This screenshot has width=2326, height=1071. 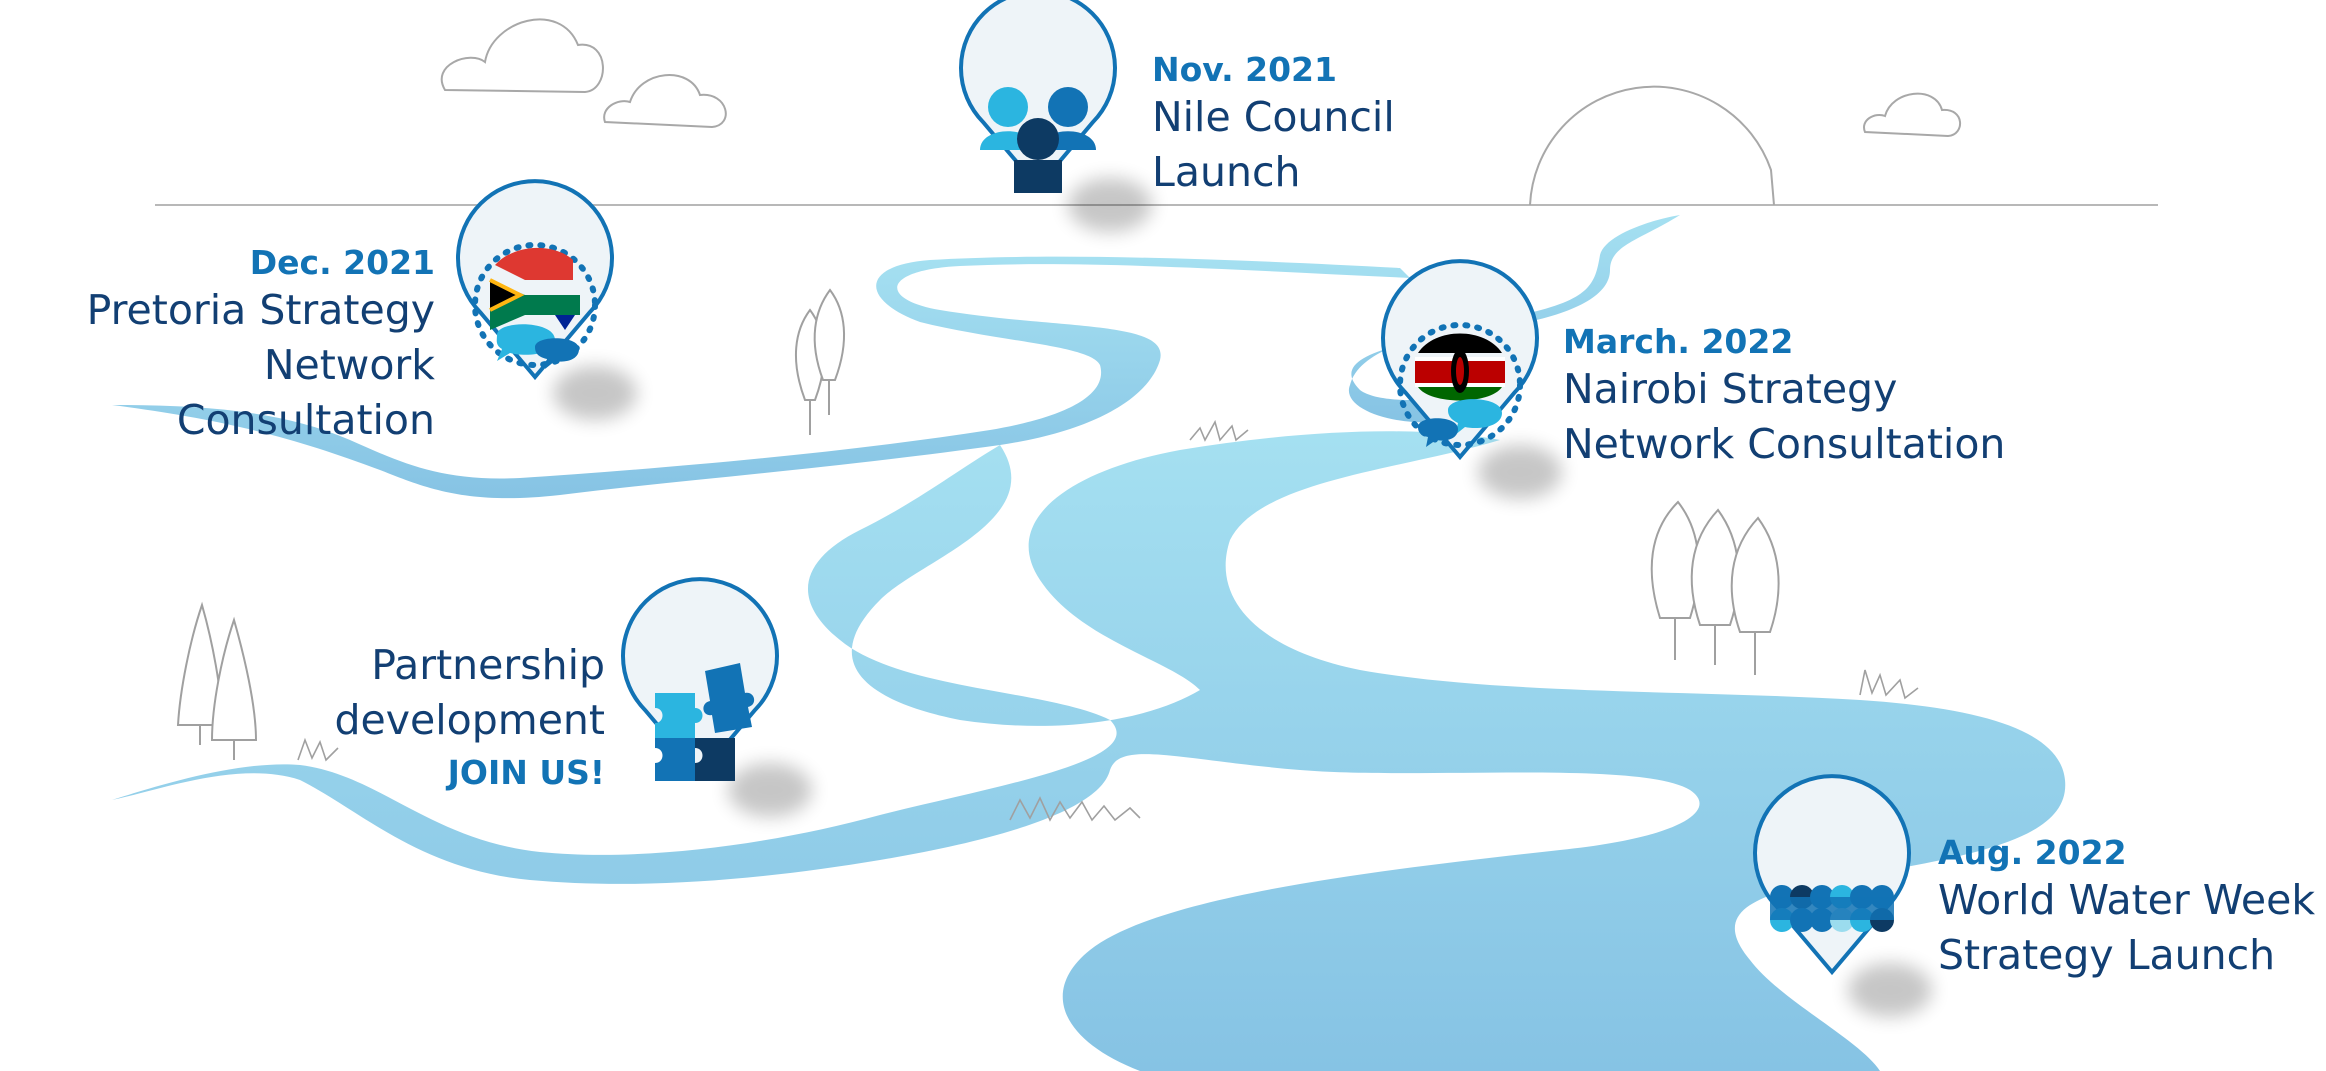 I want to click on milestone-title-line: Partnership, so click(x=488, y=665).